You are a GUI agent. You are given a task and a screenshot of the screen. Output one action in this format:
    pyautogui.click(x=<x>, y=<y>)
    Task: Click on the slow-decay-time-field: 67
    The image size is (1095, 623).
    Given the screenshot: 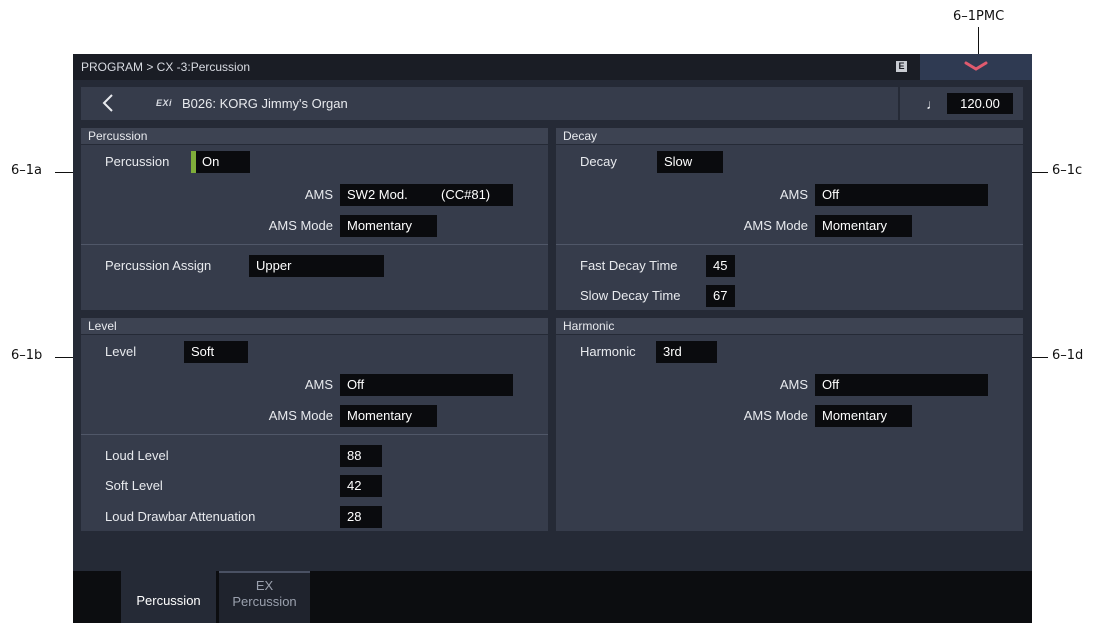 What is the action you would take?
    pyautogui.click(x=720, y=296)
    